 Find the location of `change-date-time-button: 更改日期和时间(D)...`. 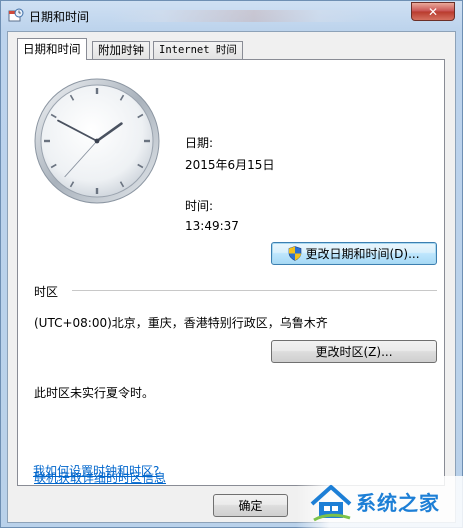

change-date-time-button: 更改日期和时间(D)... is located at coordinates (354, 253).